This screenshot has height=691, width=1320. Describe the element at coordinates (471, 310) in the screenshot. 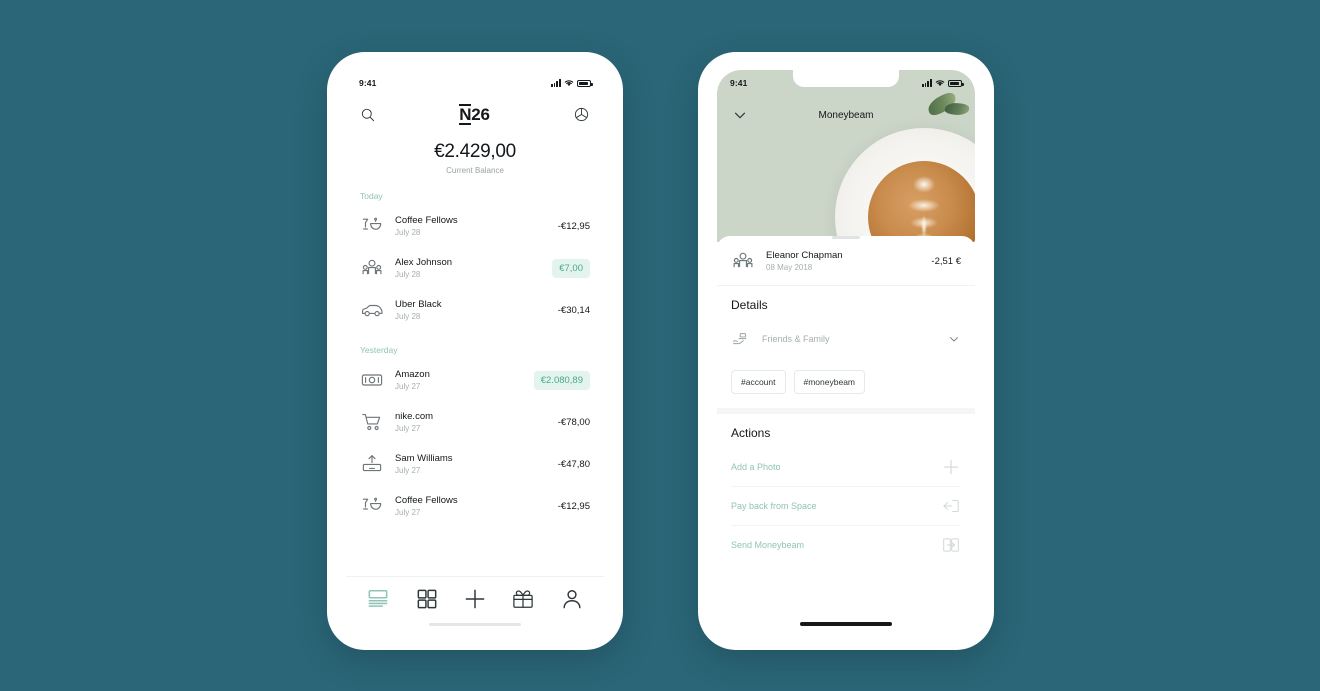

I see `transaction-info: Uber Black July 28` at that location.